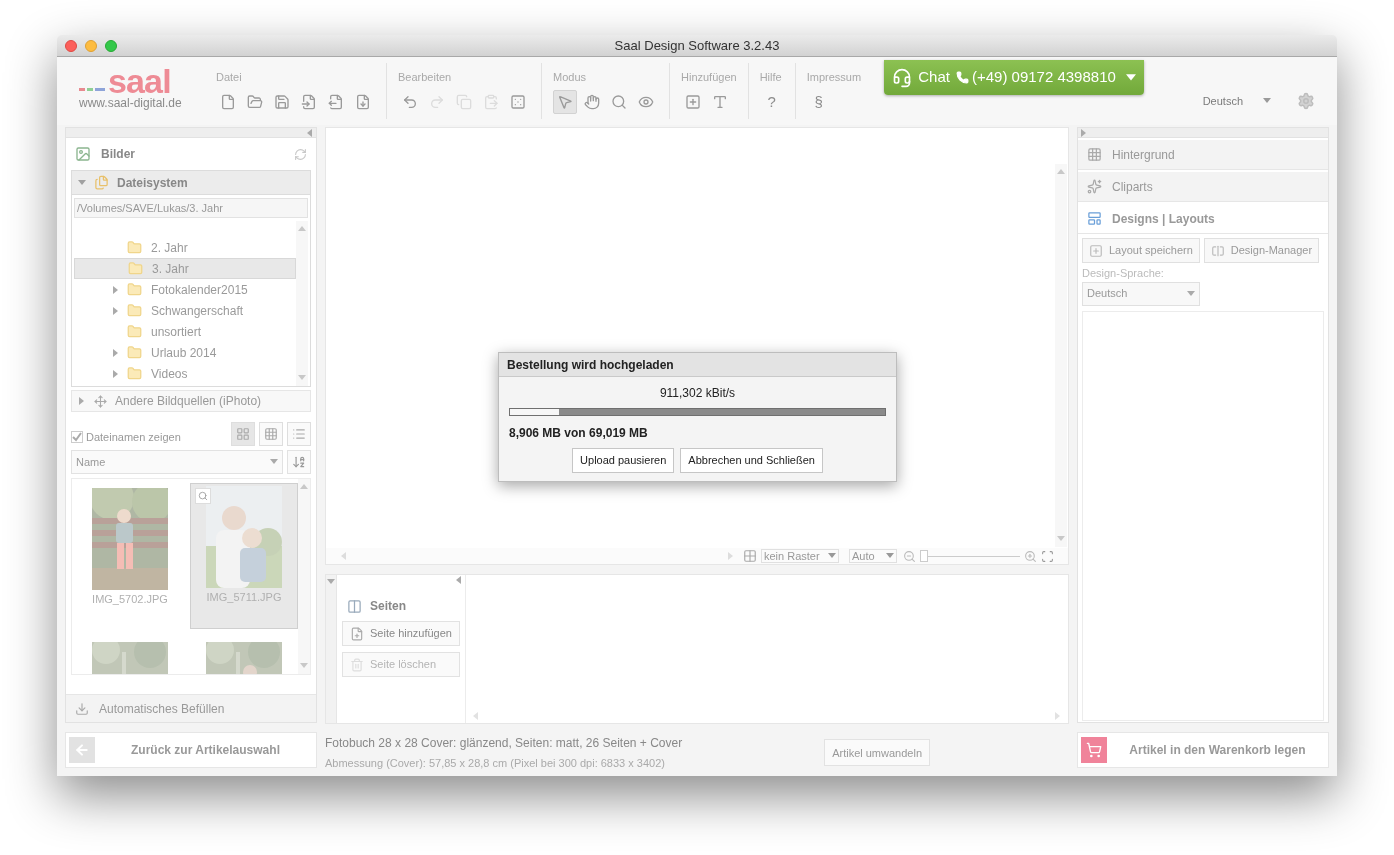  I want to click on design-language-select: Deutsch, so click(1141, 293).